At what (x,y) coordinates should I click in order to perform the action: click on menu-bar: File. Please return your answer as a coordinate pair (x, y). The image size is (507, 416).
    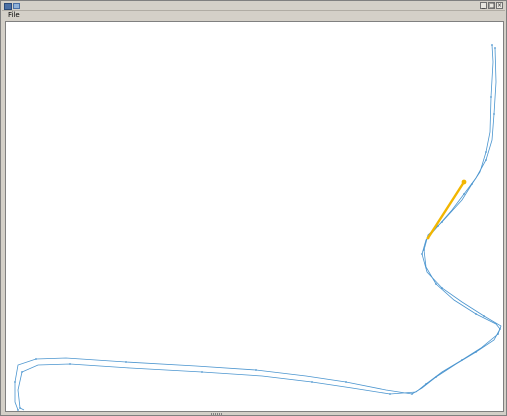
    Looking at the image, I should click on (253, 15).